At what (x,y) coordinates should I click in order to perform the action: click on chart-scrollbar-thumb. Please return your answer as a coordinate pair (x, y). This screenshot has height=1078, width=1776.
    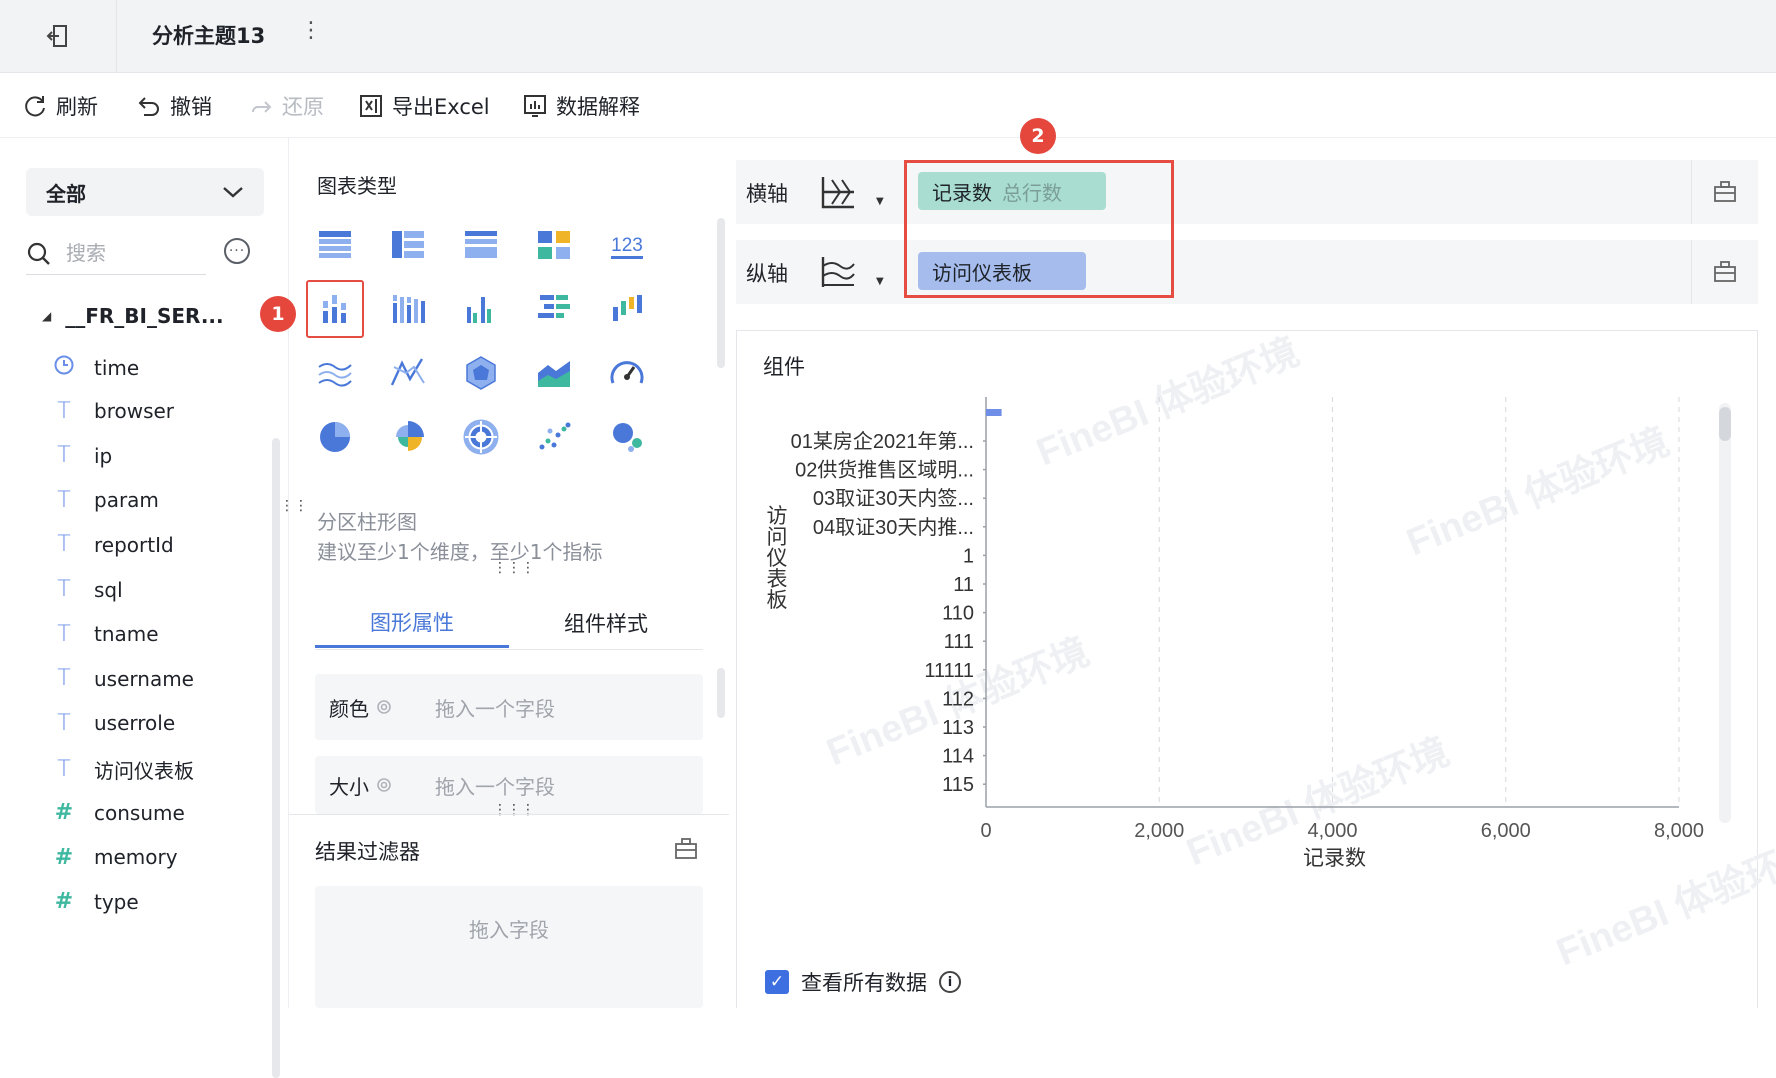
    Looking at the image, I should click on (1725, 424).